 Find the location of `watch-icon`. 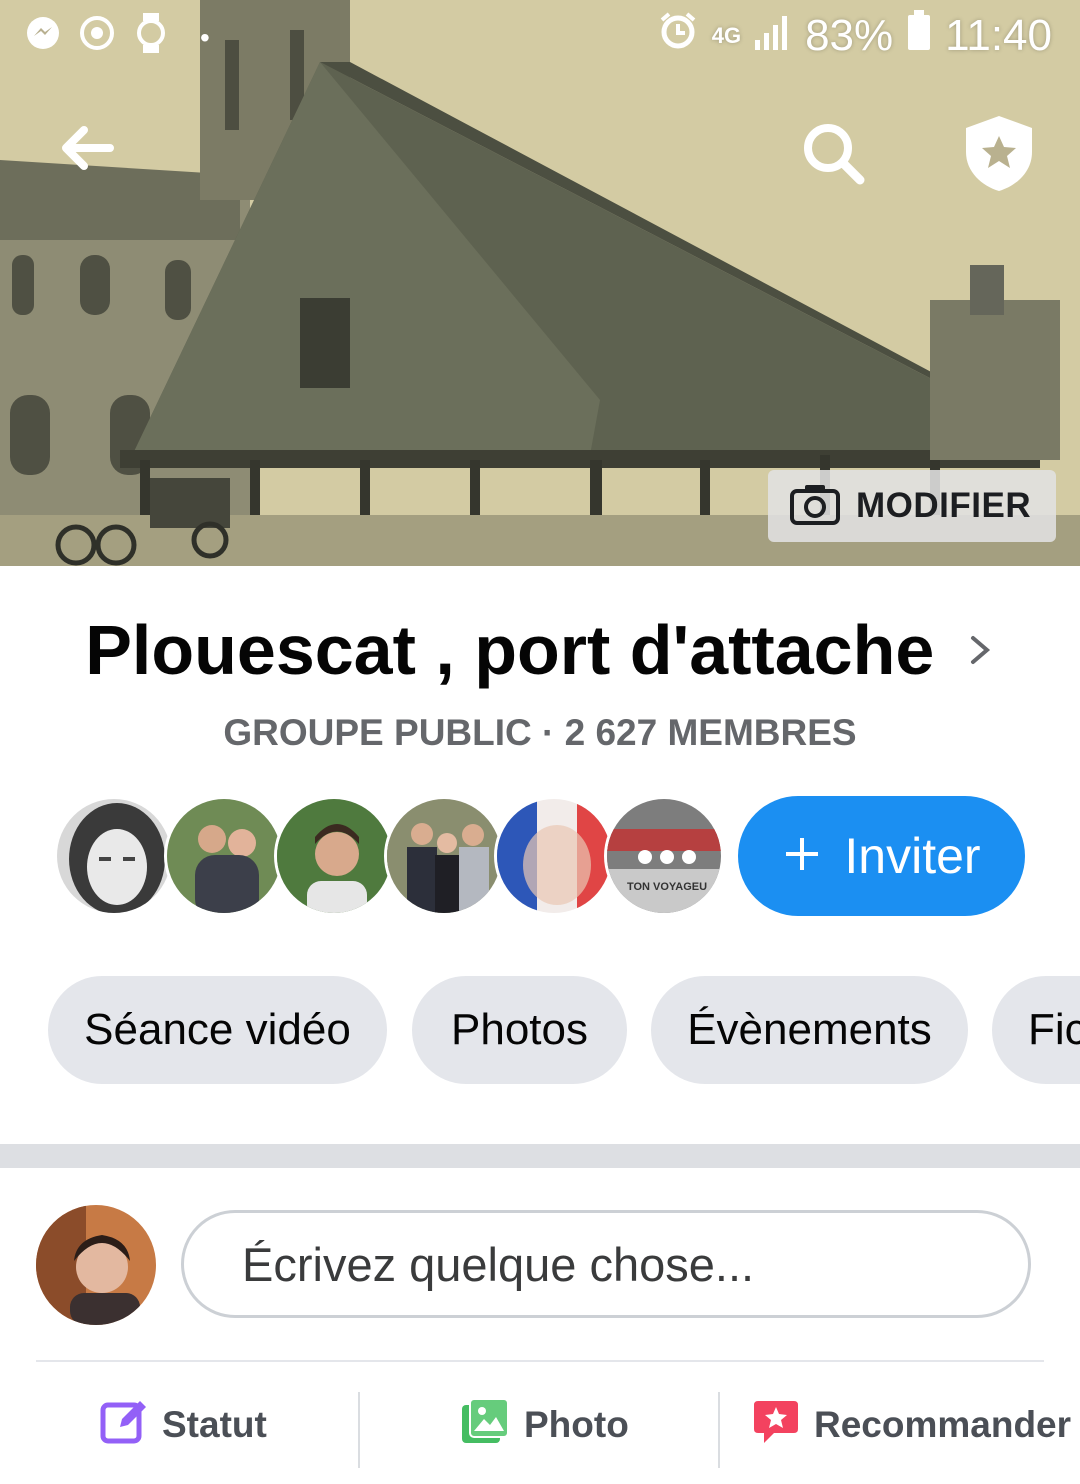

watch-icon is located at coordinates (151, 33).